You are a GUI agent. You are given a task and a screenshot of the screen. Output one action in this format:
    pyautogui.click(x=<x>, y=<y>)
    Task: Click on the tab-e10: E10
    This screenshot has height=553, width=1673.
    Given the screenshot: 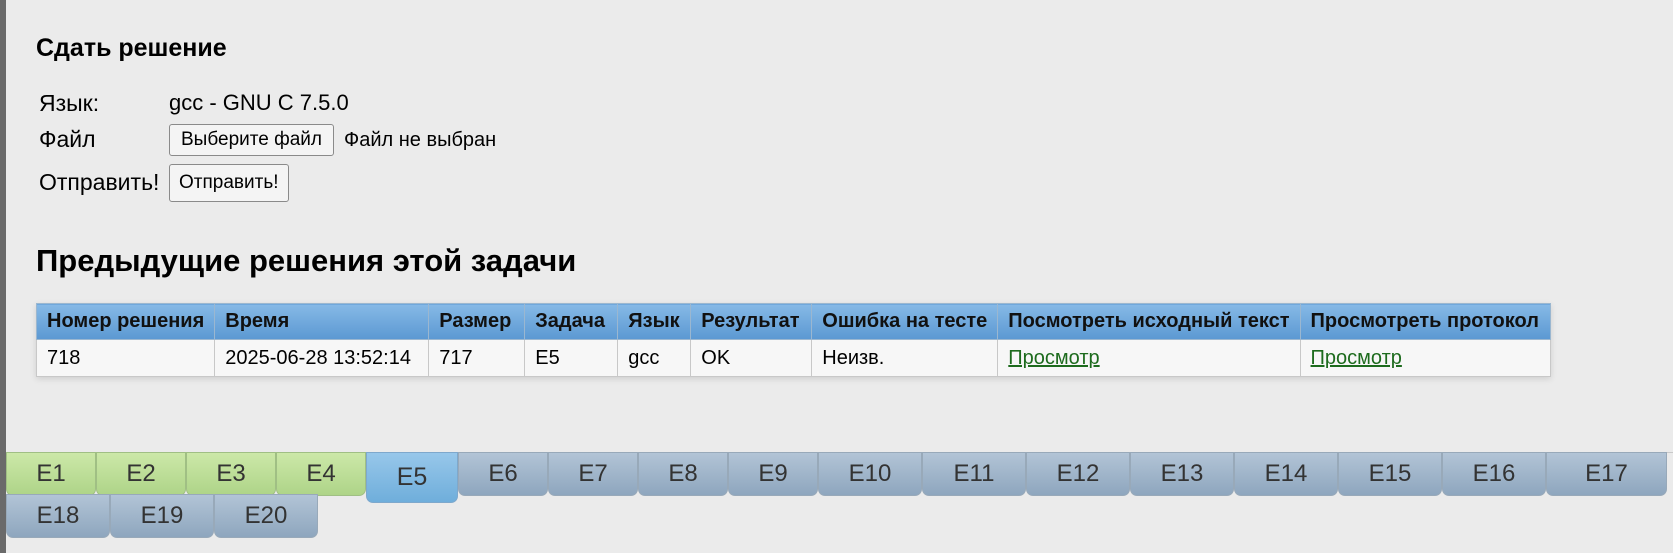 What is the action you would take?
    pyautogui.click(x=870, y=474)
    